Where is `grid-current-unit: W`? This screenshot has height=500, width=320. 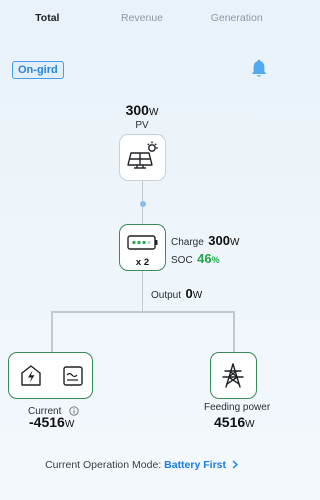 grid-current-unit: W is located at coordinates (69, 424).